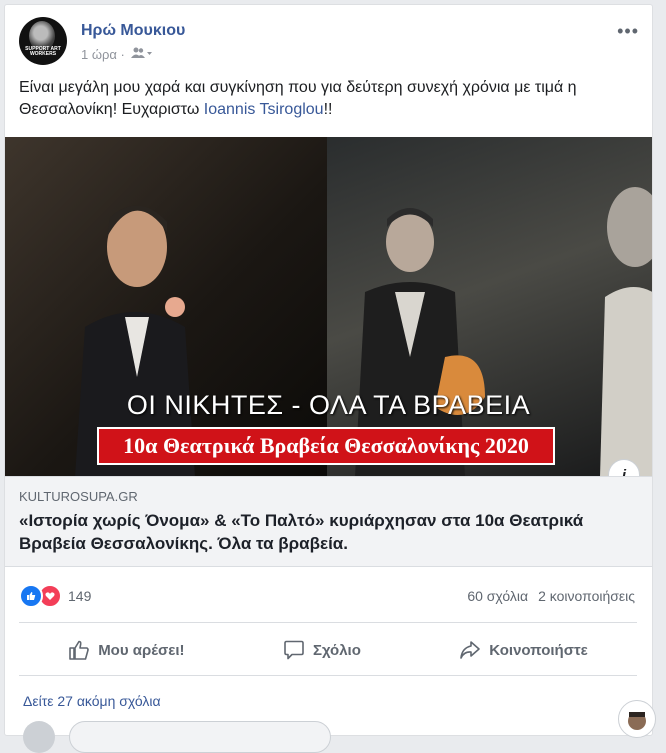 The image size is (666, 753). What do you see at coordinates (103, 54) in the screenshot?
I see `post-time: 1 ώρα ·` at bounding box center [103, 54].